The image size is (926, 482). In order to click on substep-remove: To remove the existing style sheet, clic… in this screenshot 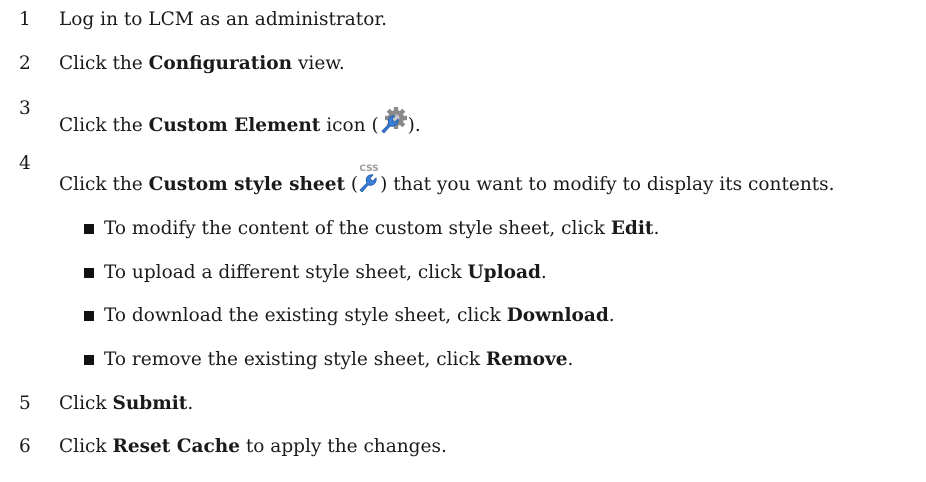, I will do `click(463, 360)`.